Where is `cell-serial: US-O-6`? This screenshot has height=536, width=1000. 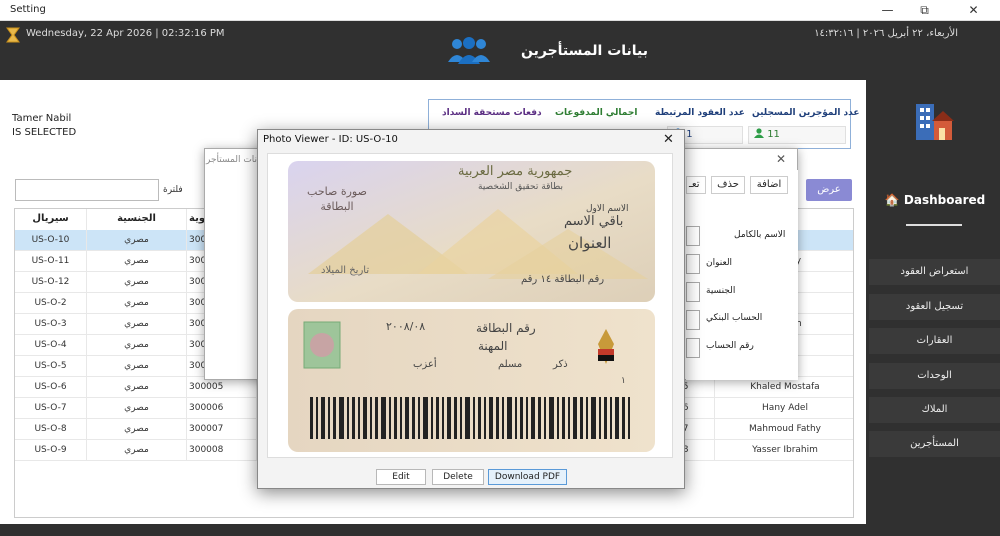 cell-serial: US-O-6 is located at coordinates (51, 387).